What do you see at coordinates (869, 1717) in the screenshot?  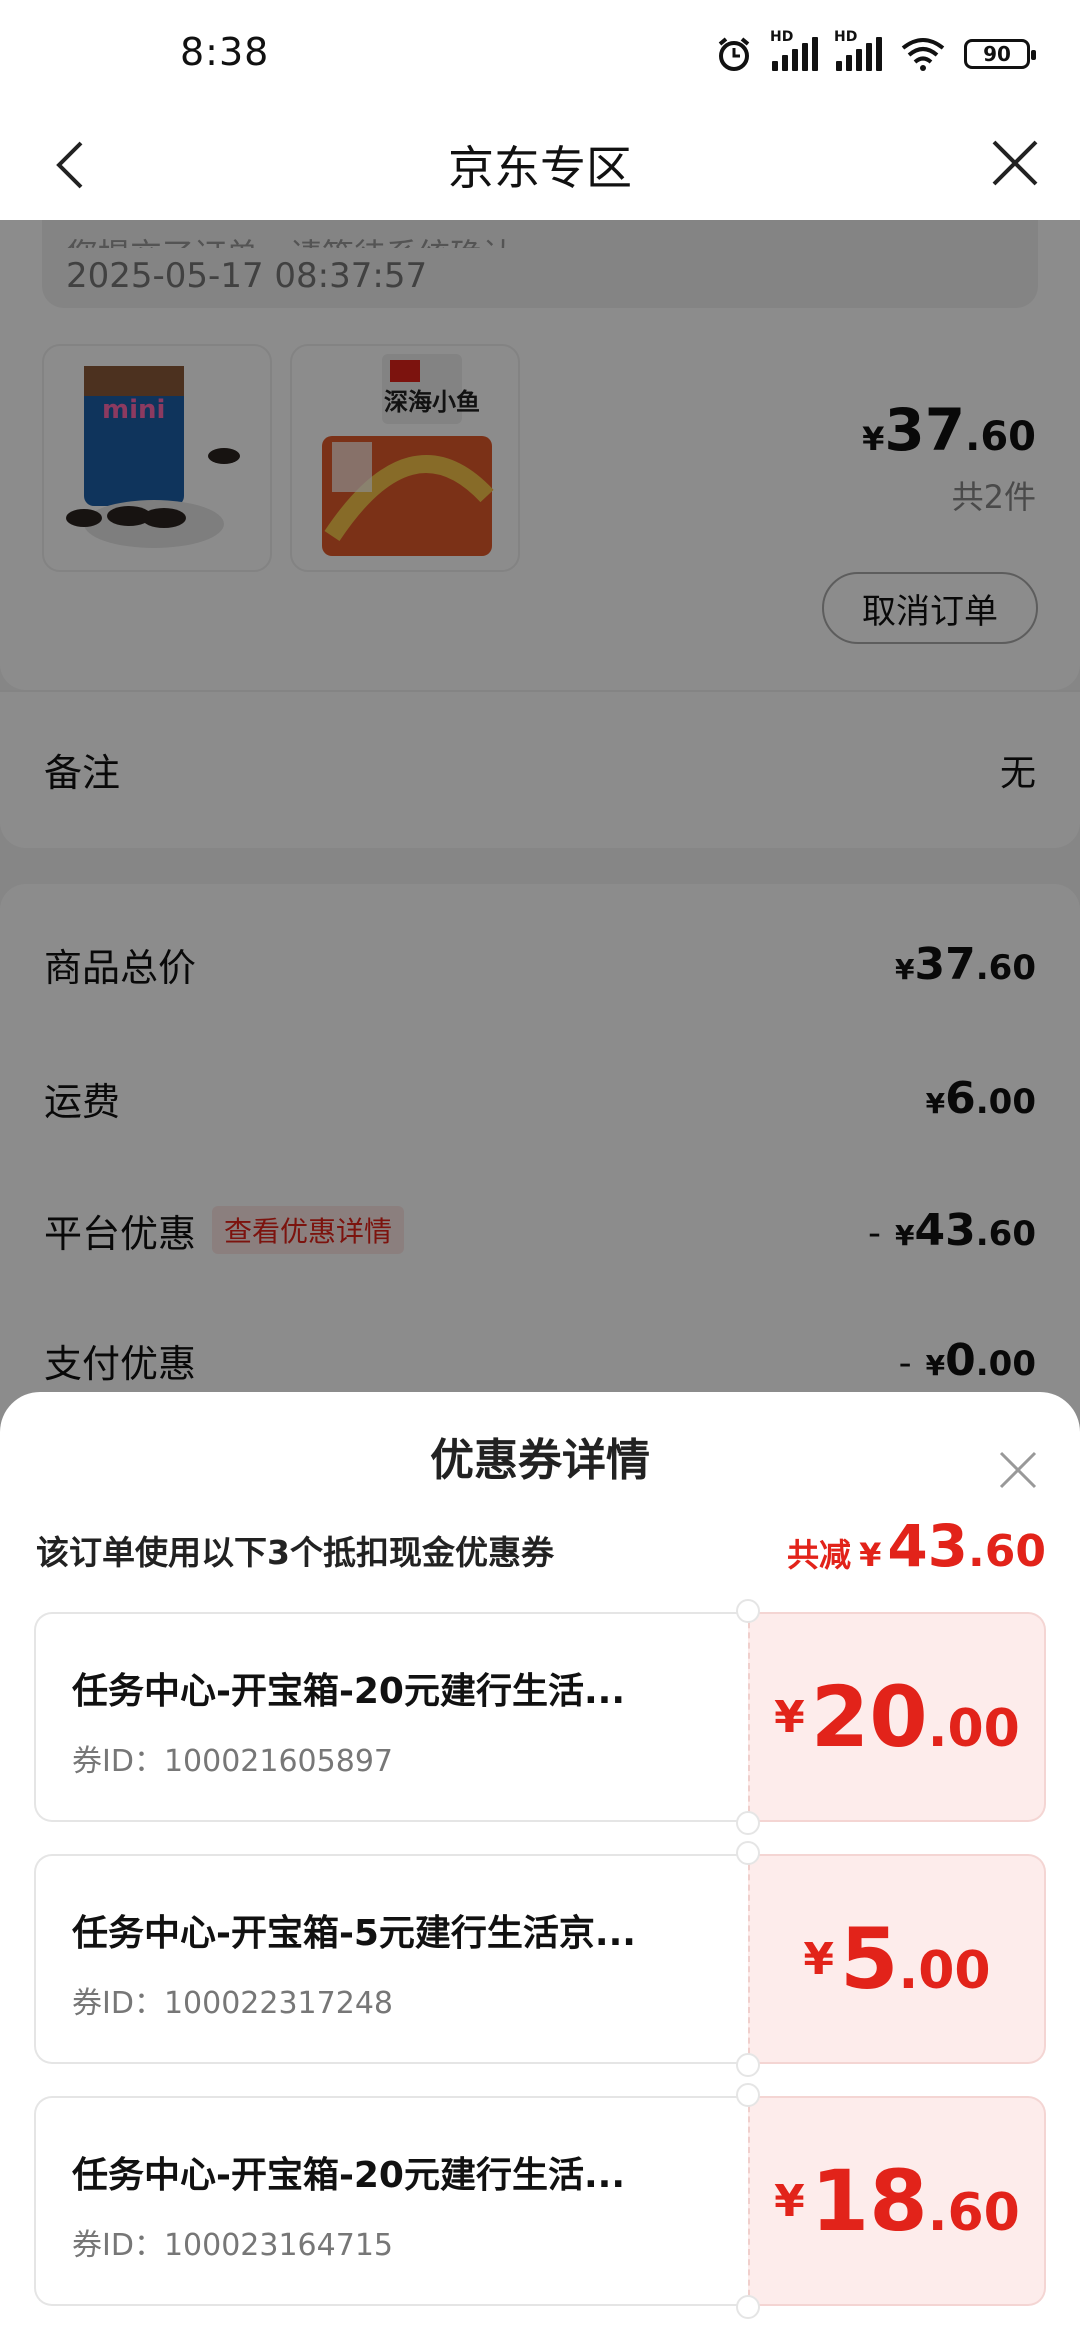 I see `coupon-int: 20` at bounding box center [869, 1717].